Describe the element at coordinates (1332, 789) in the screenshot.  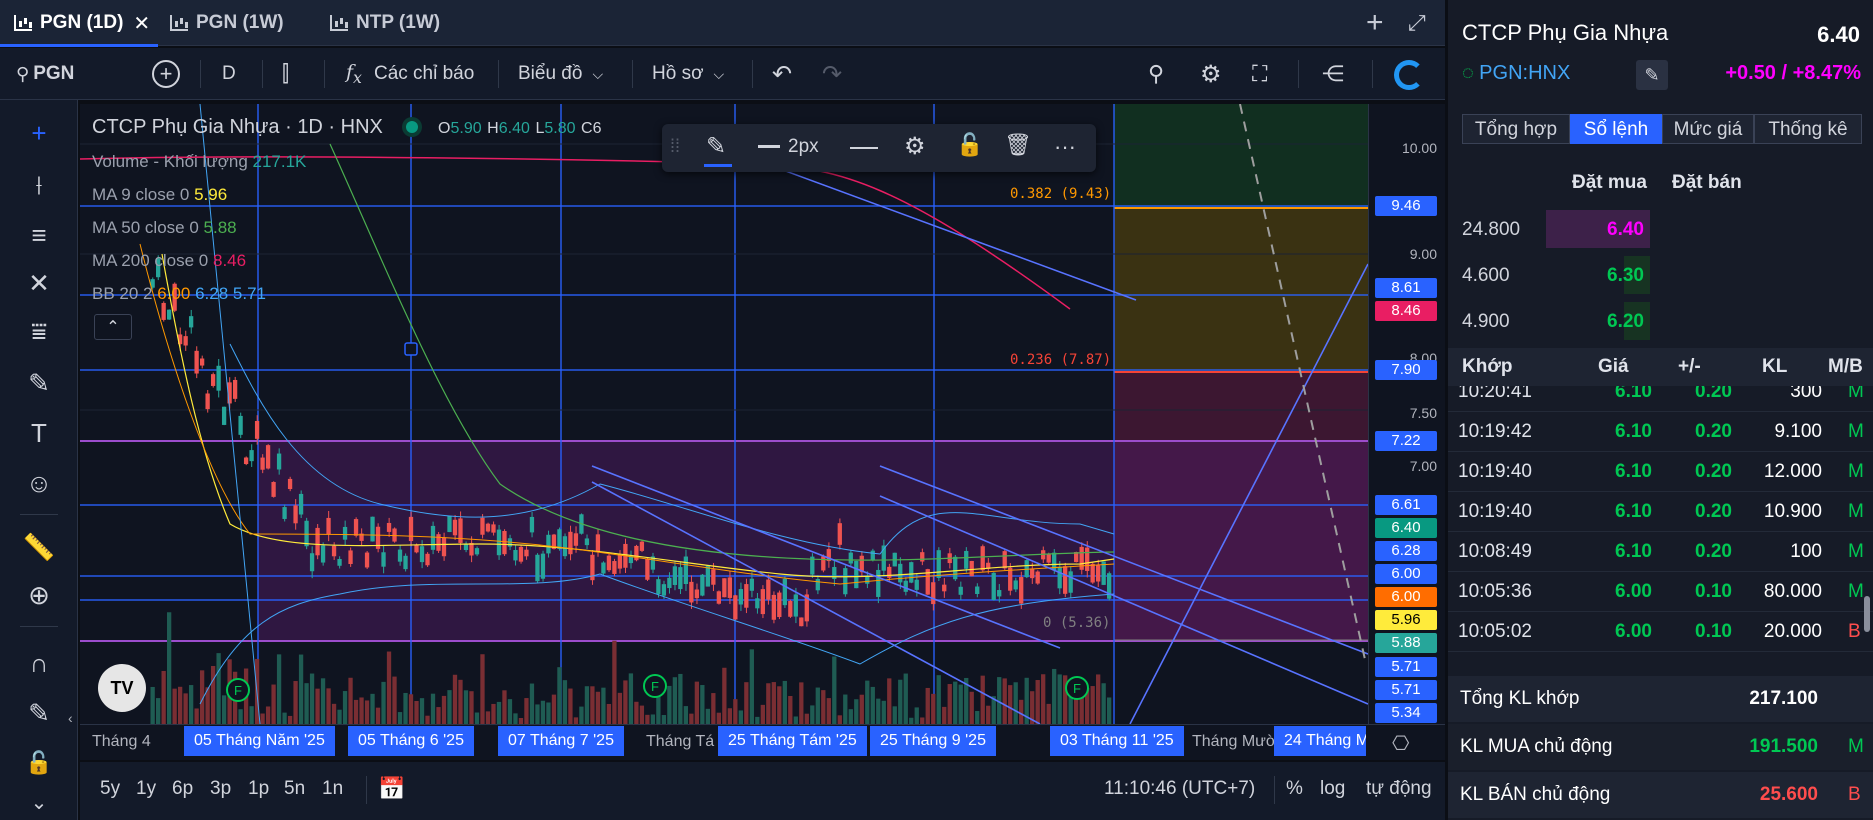
I see `log-toggle: log` at that location.